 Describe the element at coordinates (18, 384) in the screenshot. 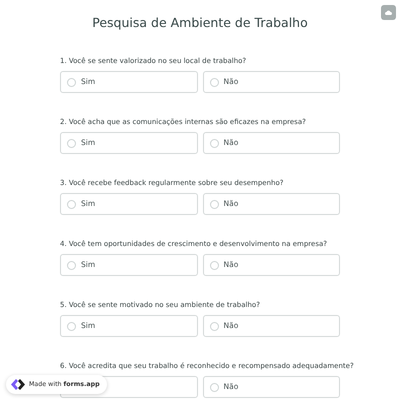

I see `logo-icon` at that location.